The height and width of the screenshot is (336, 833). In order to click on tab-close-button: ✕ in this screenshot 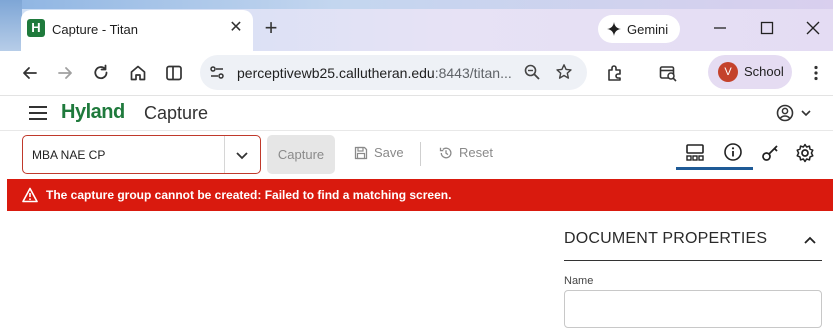, I will do `click(236, 28)`.